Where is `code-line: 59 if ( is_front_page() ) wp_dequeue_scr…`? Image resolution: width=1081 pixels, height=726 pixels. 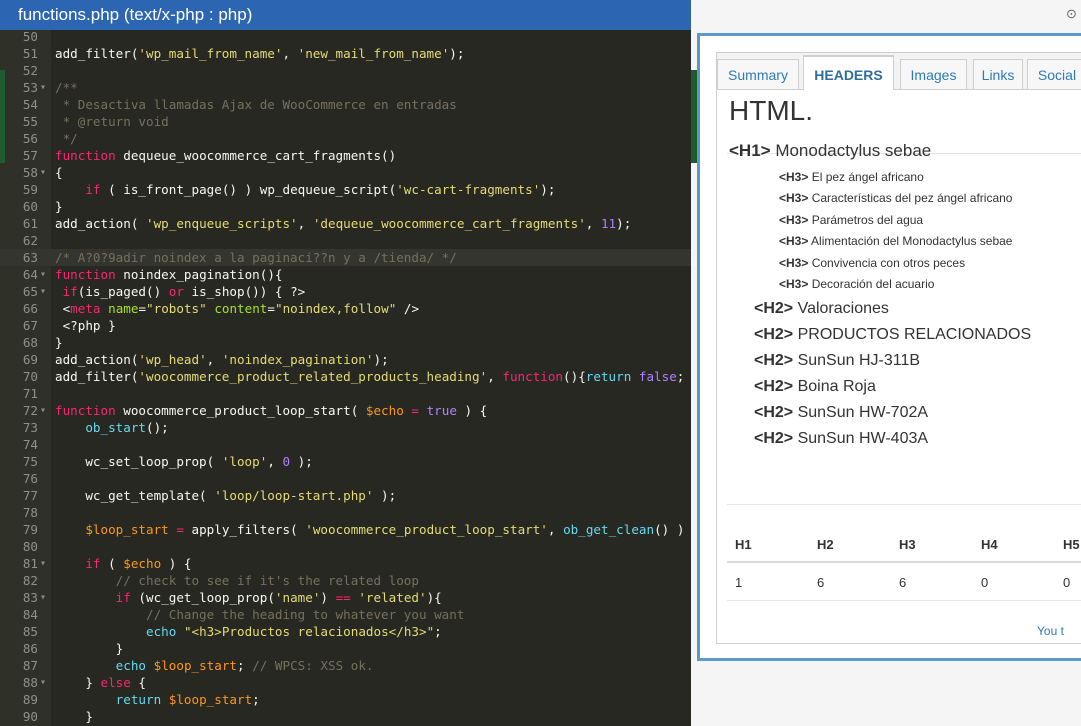
code-line: 59 if ( is_front_page() ) wp_dequeue_scr… is located at coordinates (345, 189).